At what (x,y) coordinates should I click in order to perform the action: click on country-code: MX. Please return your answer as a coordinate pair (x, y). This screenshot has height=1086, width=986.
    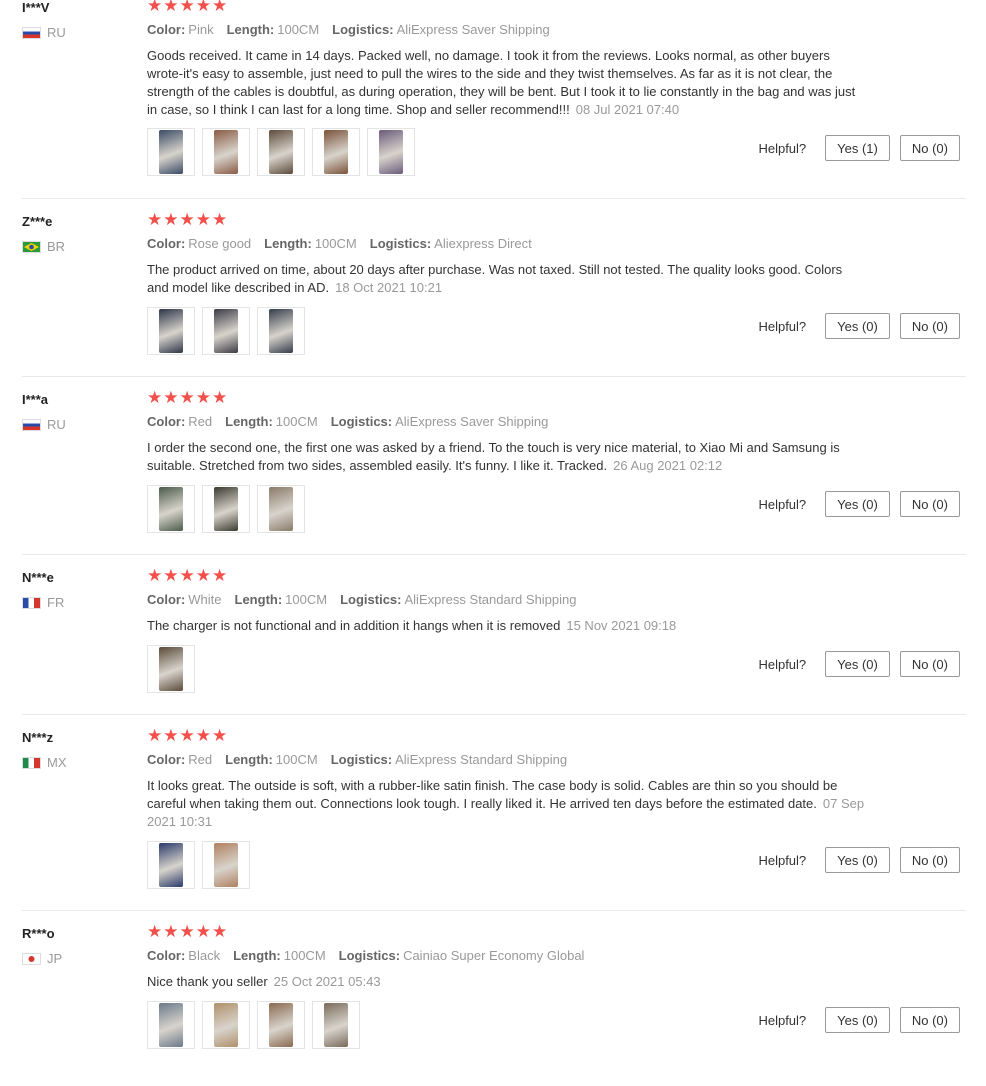
    Looking at the image, I should click on (57, 762).